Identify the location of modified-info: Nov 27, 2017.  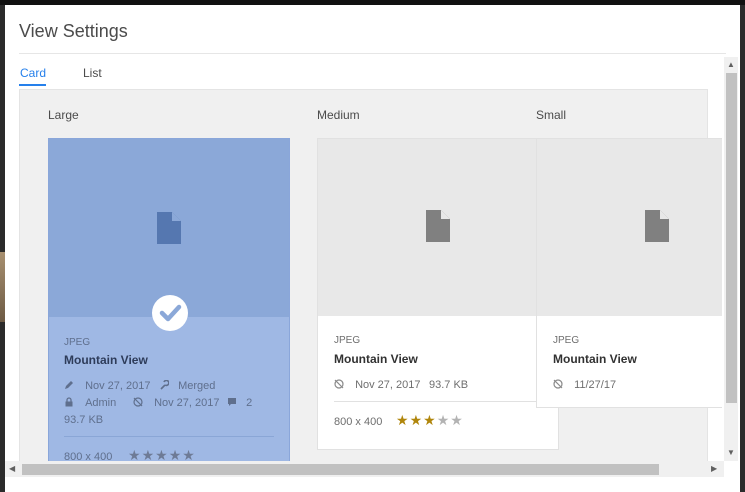
(107, 386).